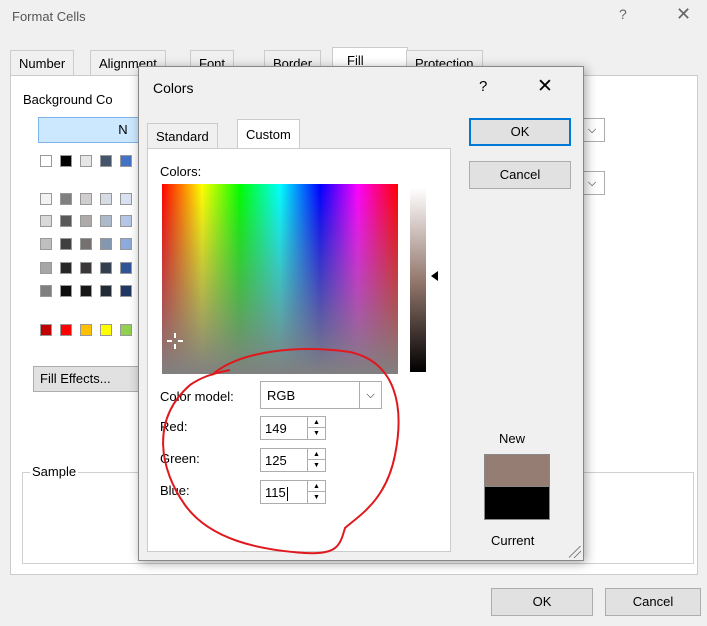 The height and width of the screenshot is (626, 707). I want to click on green-label: Green:, so click(180, 458).